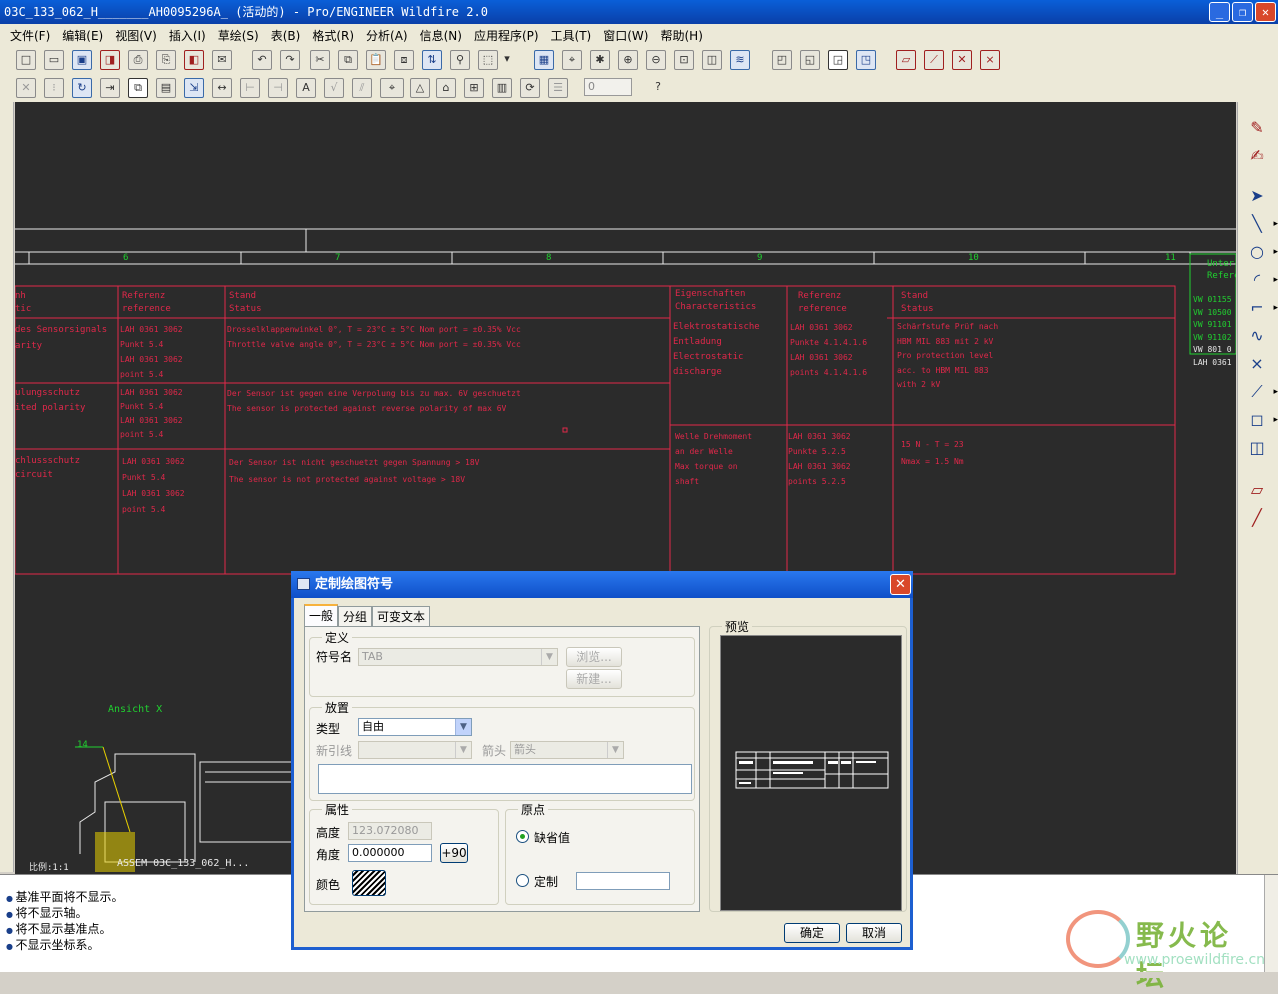 The height and width of the screenshot is (994, 1278). What do you see at coordinates (321, 615) in the screenshot?
I see `tab-general: 一般` at bounding box center [321, 615].